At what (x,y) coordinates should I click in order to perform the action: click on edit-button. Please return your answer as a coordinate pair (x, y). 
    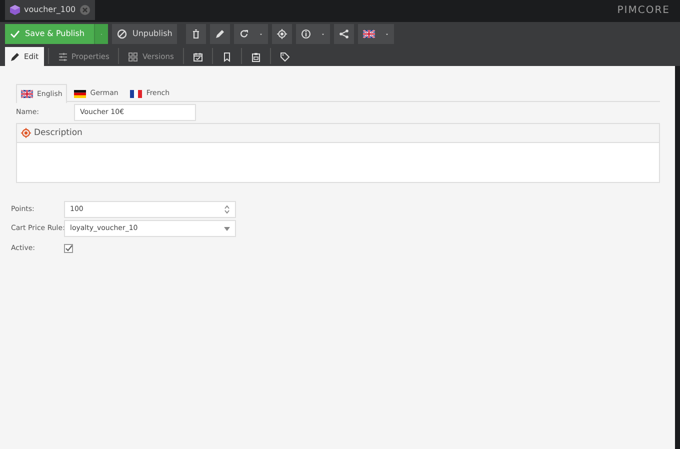
    Looking at the image, I should click on (220, 34).